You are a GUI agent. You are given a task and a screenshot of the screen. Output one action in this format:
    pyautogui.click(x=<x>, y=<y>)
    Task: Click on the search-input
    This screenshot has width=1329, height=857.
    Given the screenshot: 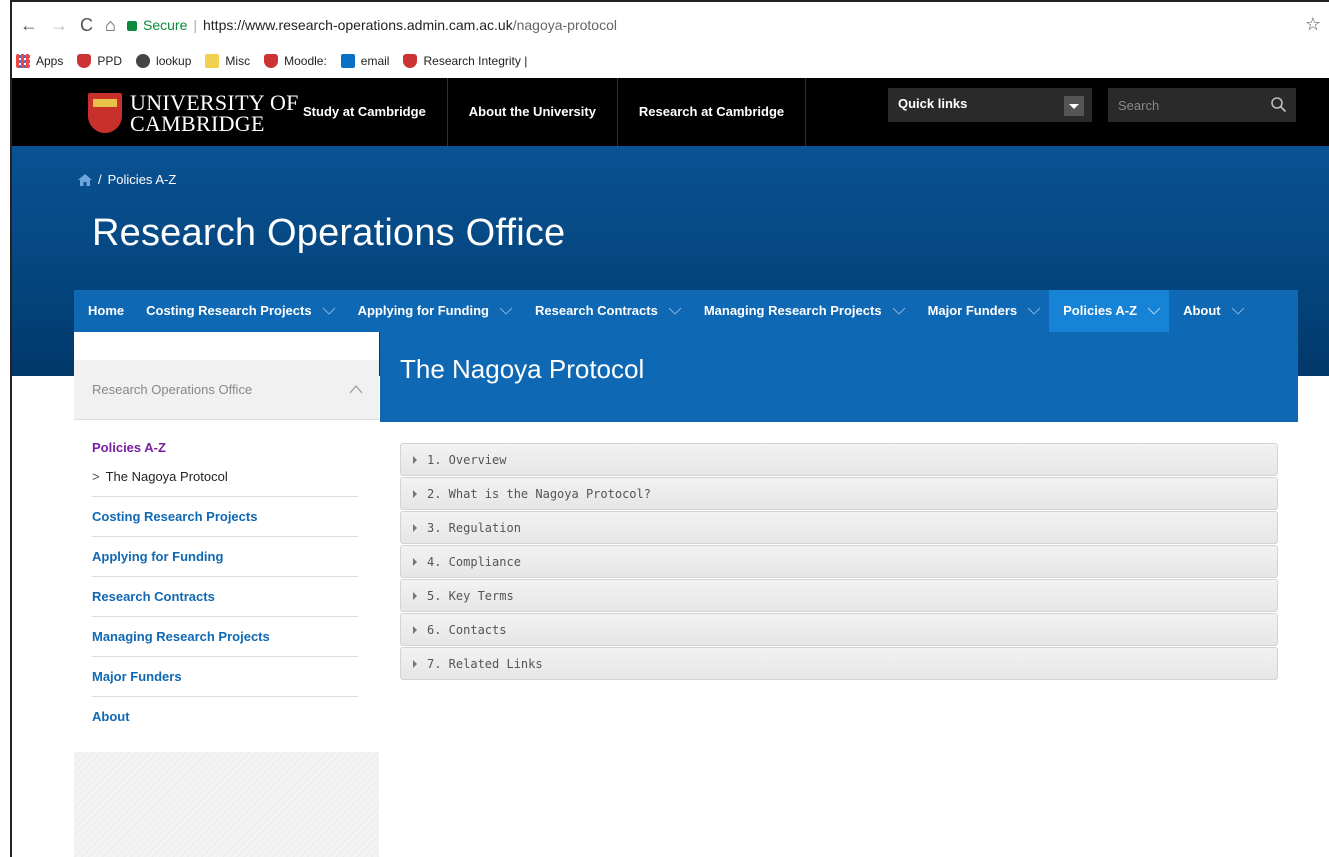 What is the action you would take?
    pyautogui.click(x=1184, y=105)
    